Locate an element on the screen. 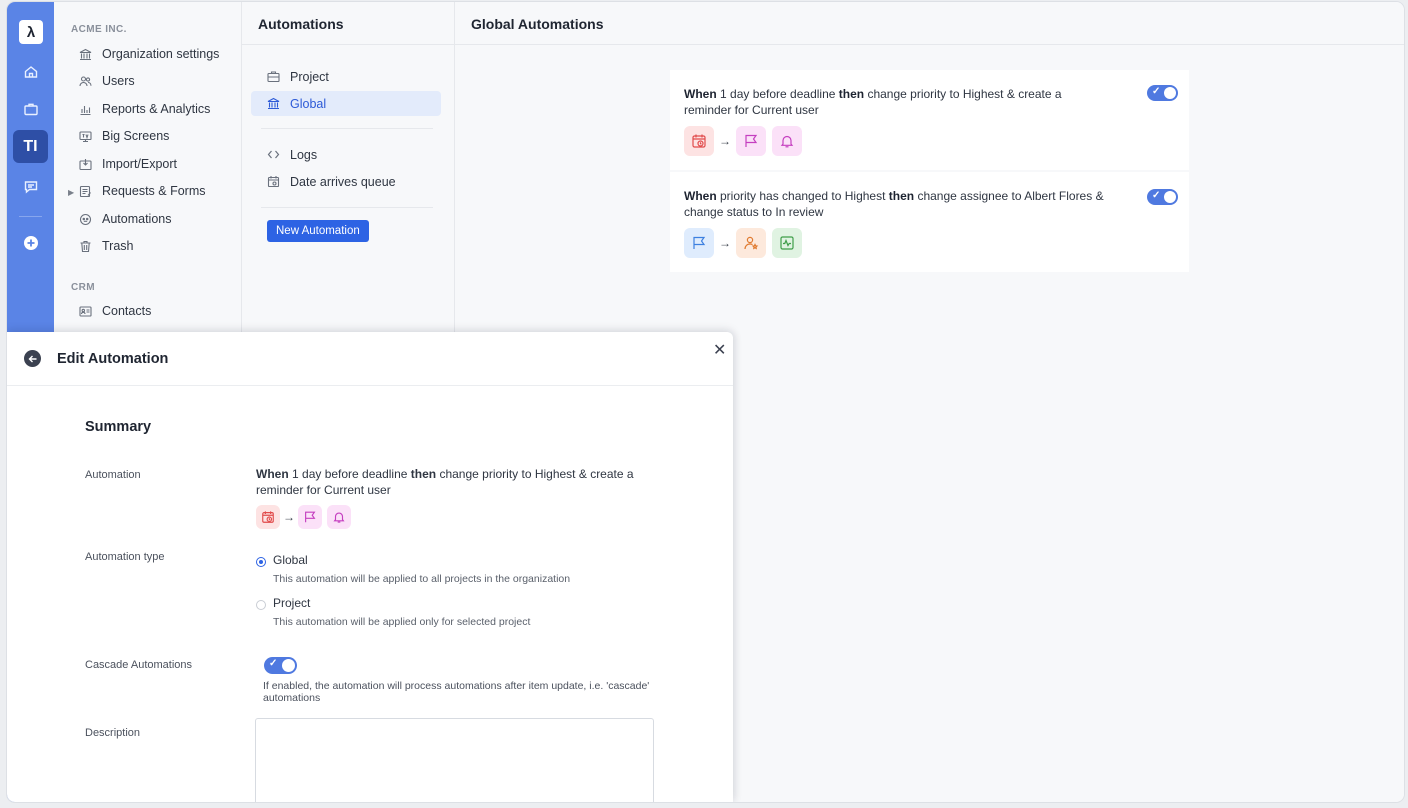 The height and width of the screenshot is (808, 1408). home-icon is located at coordinates (30, 71).